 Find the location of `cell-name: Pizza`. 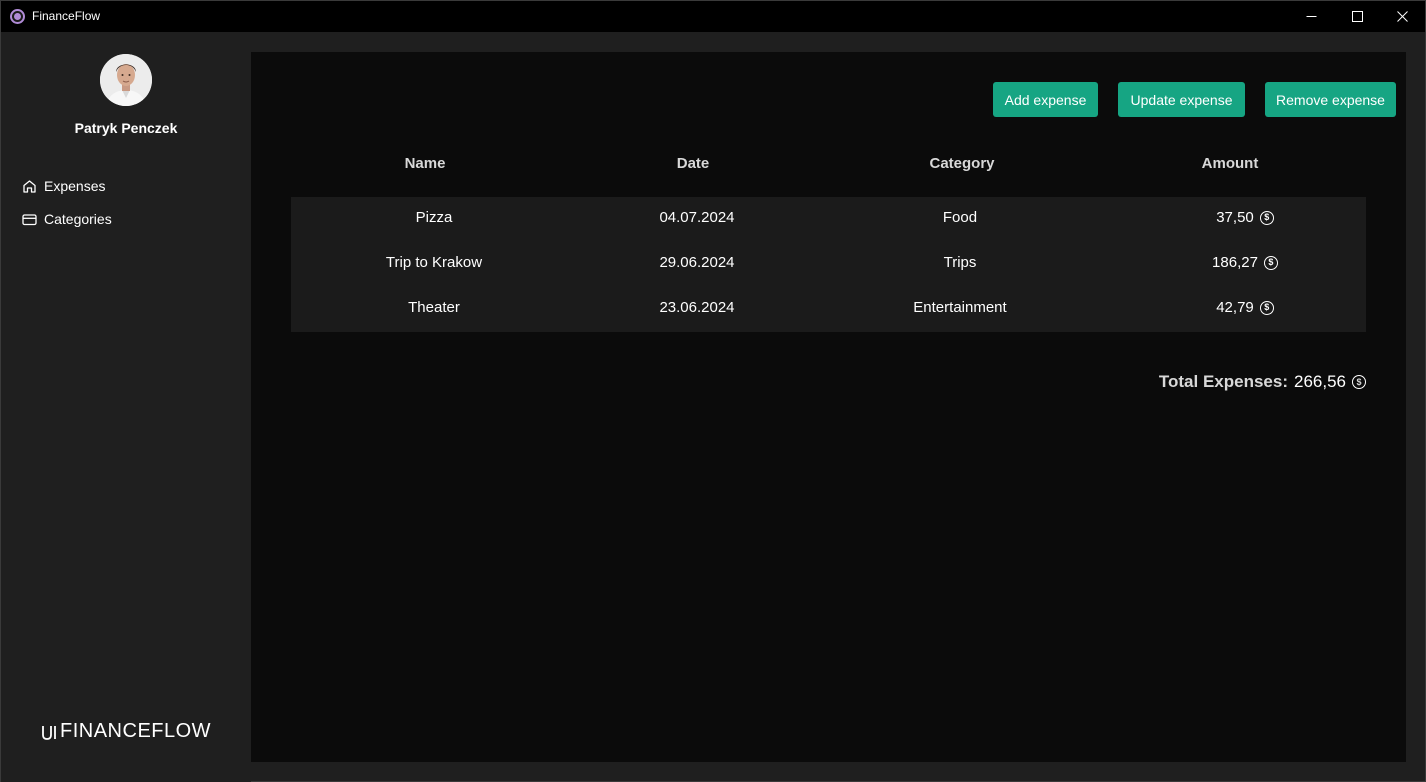

cell-name: Pizza is located at coordinates (434, 217).